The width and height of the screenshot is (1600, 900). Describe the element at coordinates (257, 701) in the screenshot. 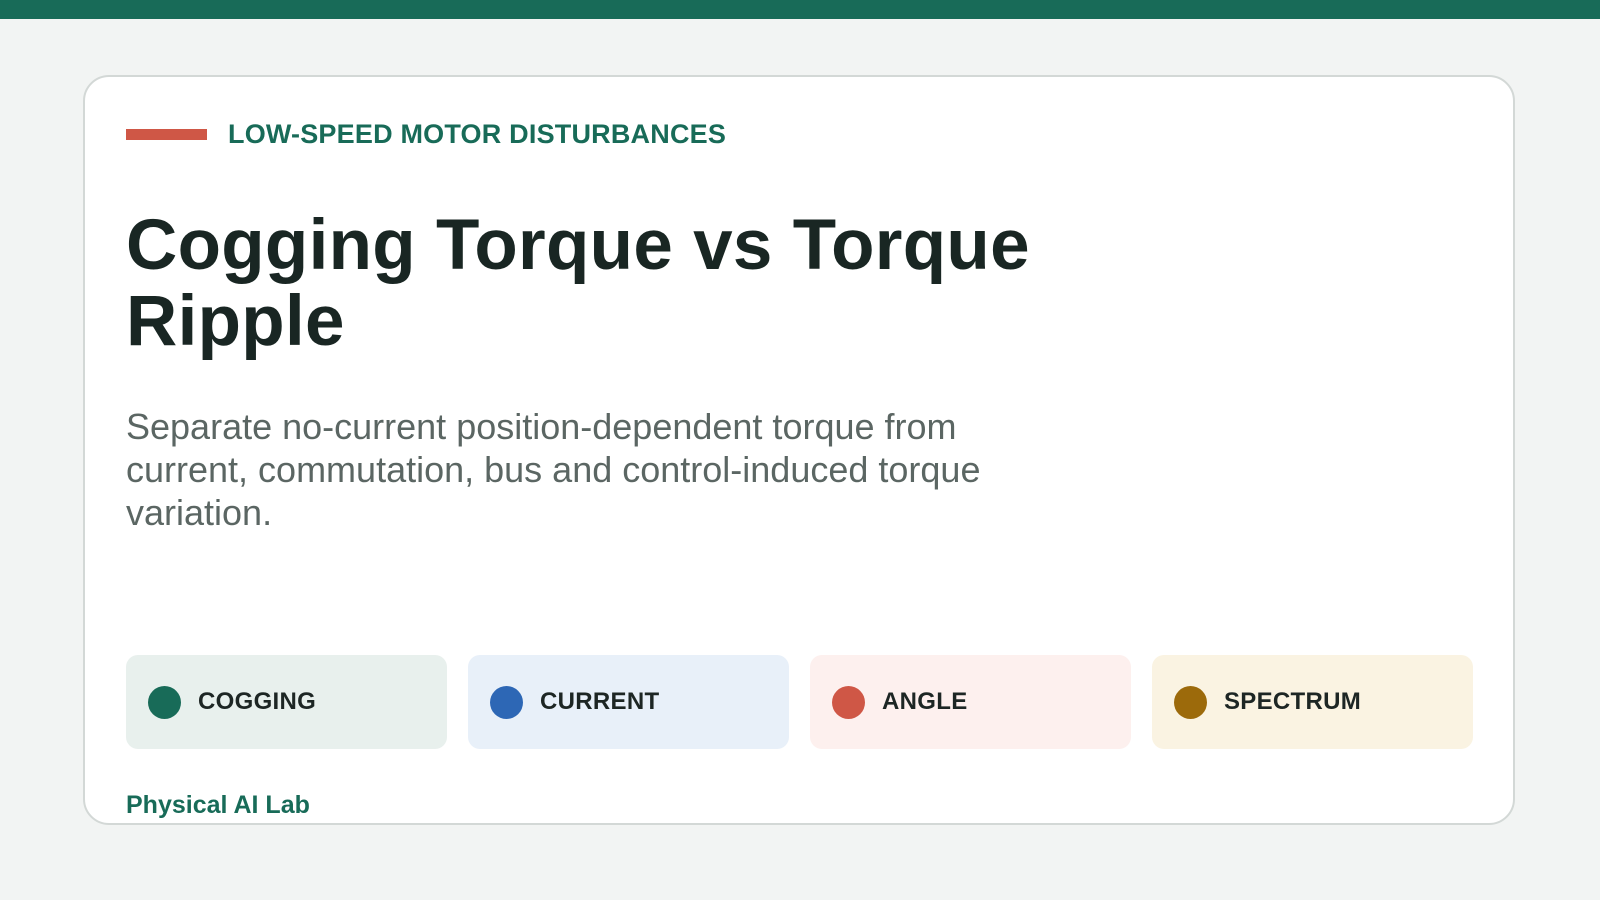

I see `chip-label: COGGING` at that location.